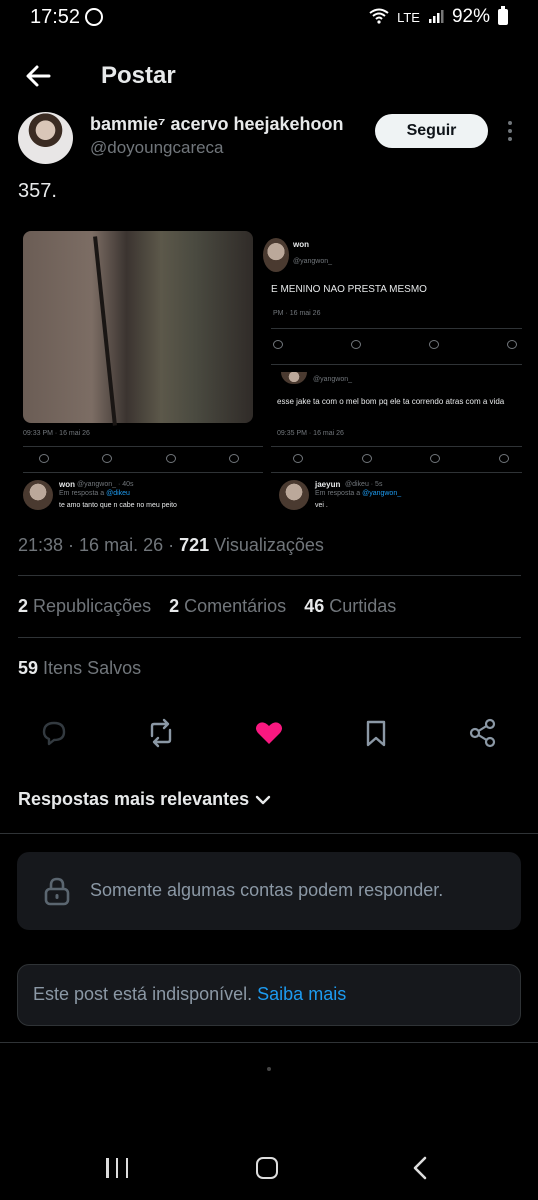 Image resolution: width=538 pixels, height=1200 pixels. I want to click on views-count: 721, so click(194, 545).